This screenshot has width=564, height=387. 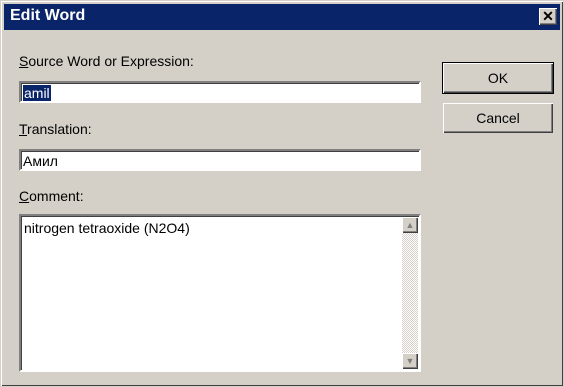 What do you see at coordinates (498, 118) in the screenshot?
I see `cancel-button: Cancel` at bounding box center [498, 118].